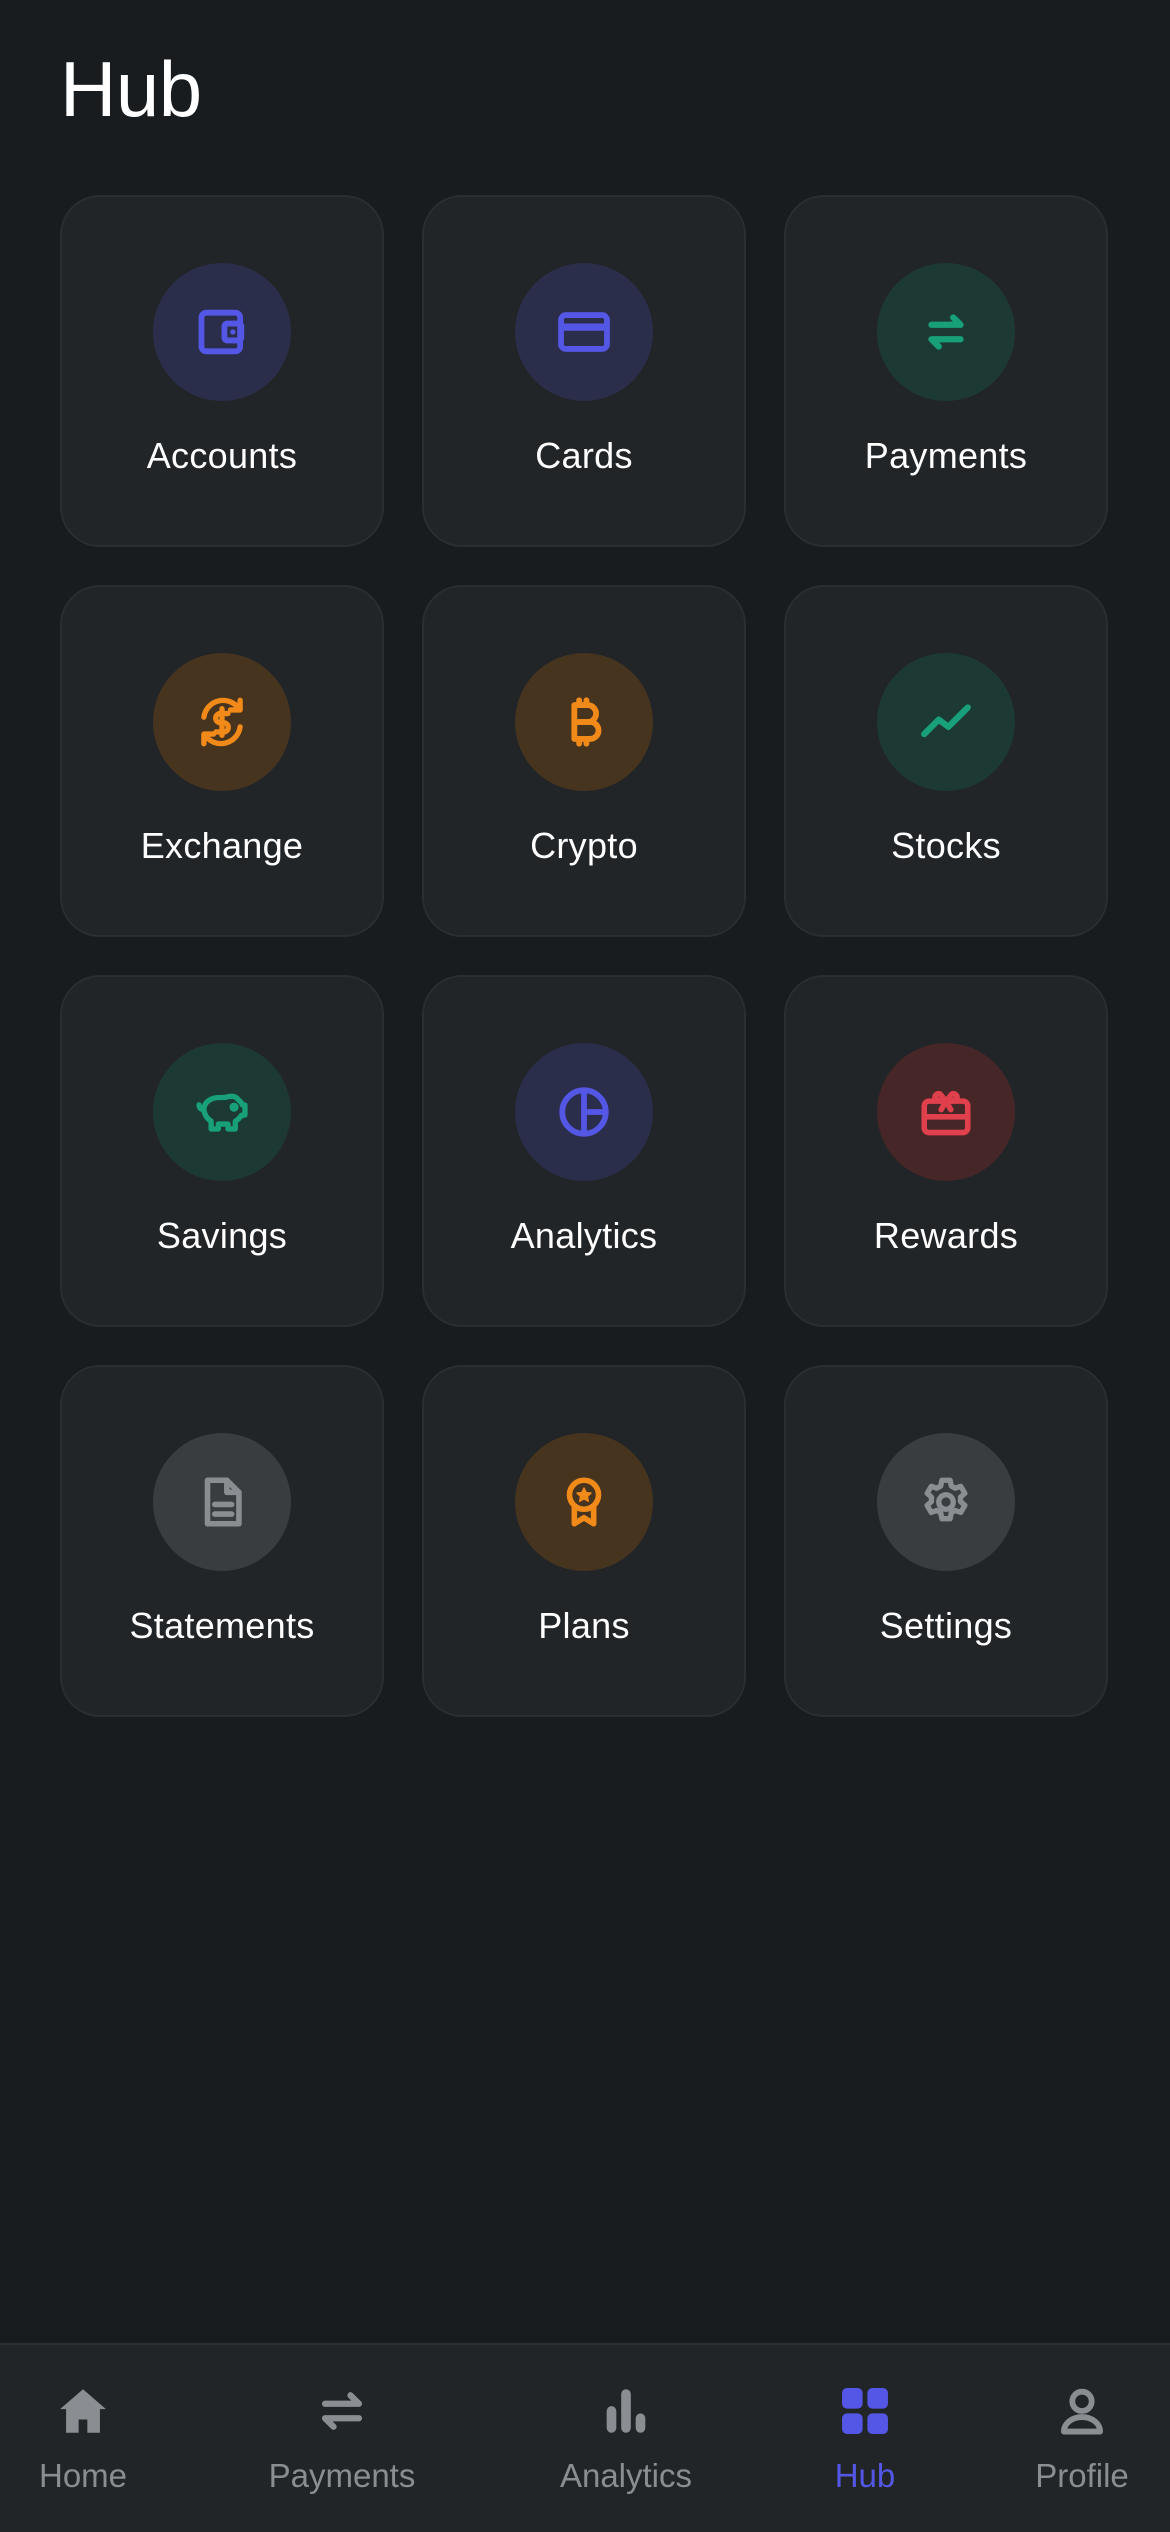  Describe the element at coordinates (342, 2475) in the screenshot. I see `tab-label: Payments` at that location.